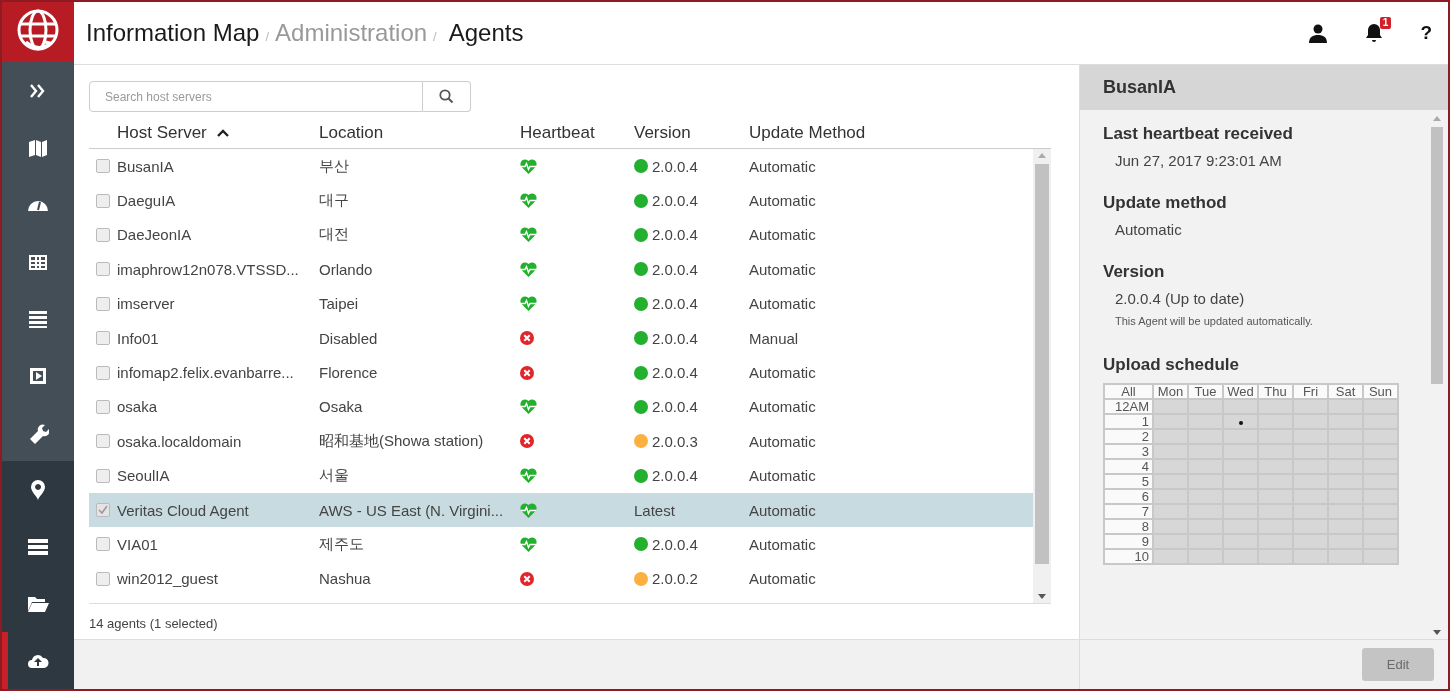 This screenshot has width=1450, height=691. What do you see at coordinates (143, 476) in the screenshot?
I see `host-name: SeoulIA` at bounding box center [143, 476].